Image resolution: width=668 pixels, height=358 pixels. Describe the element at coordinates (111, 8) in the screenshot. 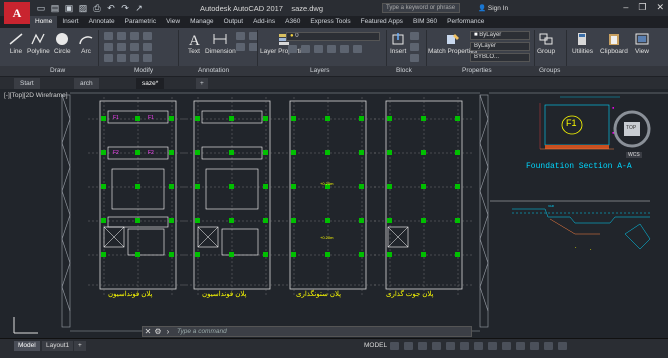

I see `undo-icon: ↶` at that location.